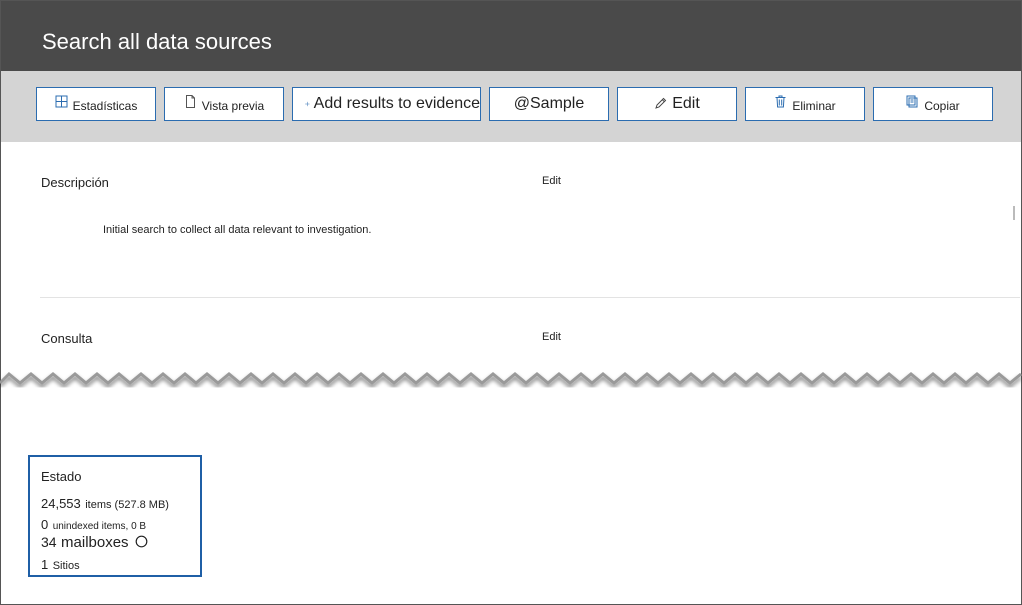 This screenshot has width=1022, height=605. I want to click on delete-button-label: Eliminar, so click(814, 105).